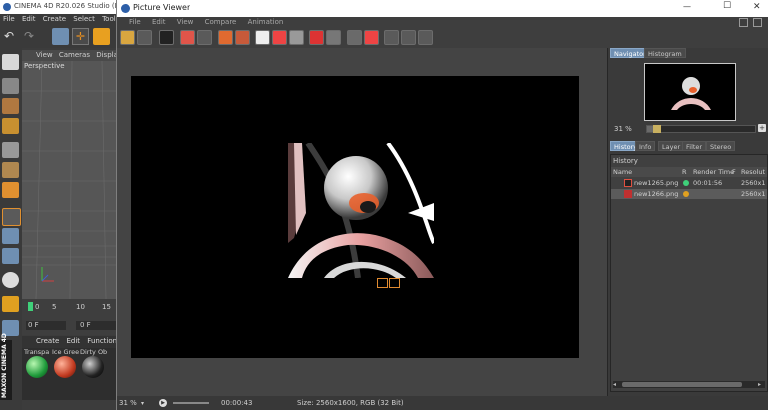 This screenshot has height=410, width=768. Describe the element at coordinates (371, 37) in the screenshot. I see `snapshot-b-icon` at that location.